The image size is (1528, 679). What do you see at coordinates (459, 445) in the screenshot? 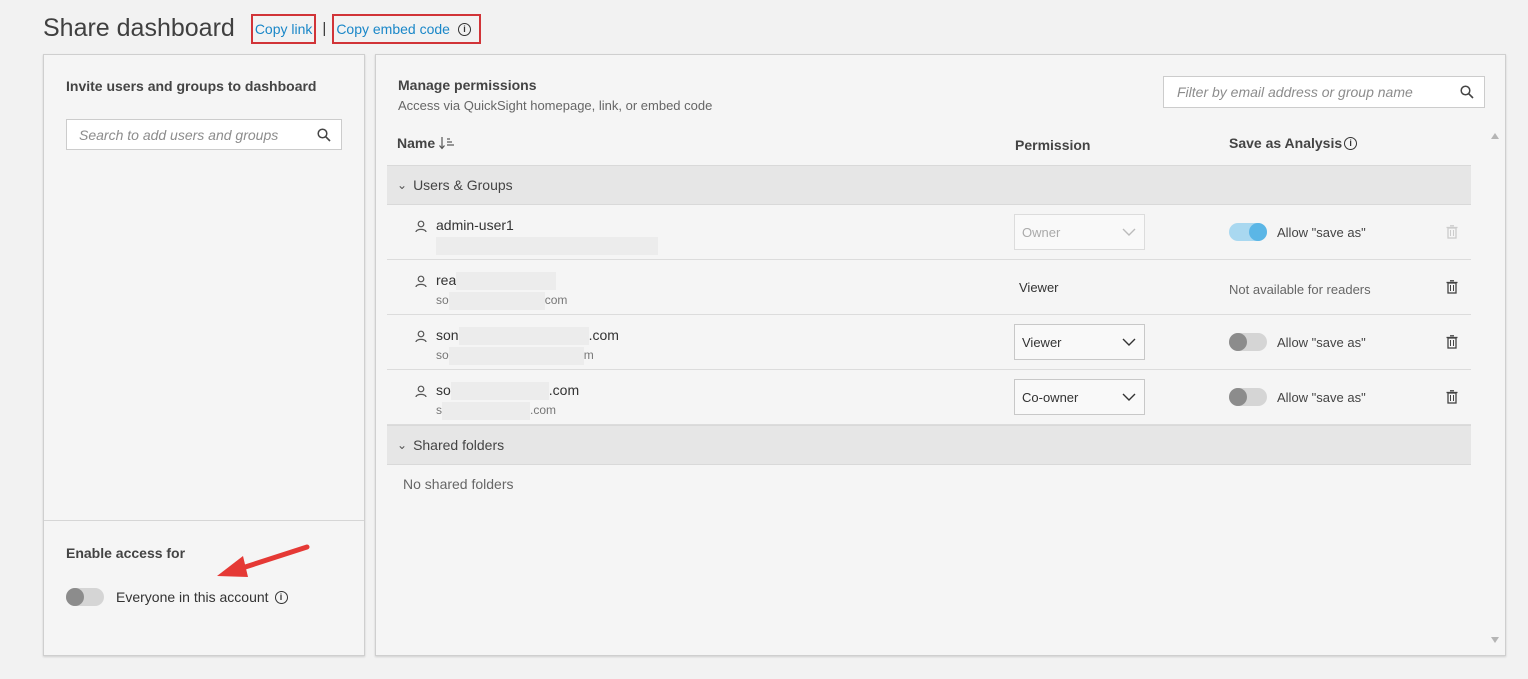
I see `shared-folders-label: Shared folders` at bounding box center [459, 445].